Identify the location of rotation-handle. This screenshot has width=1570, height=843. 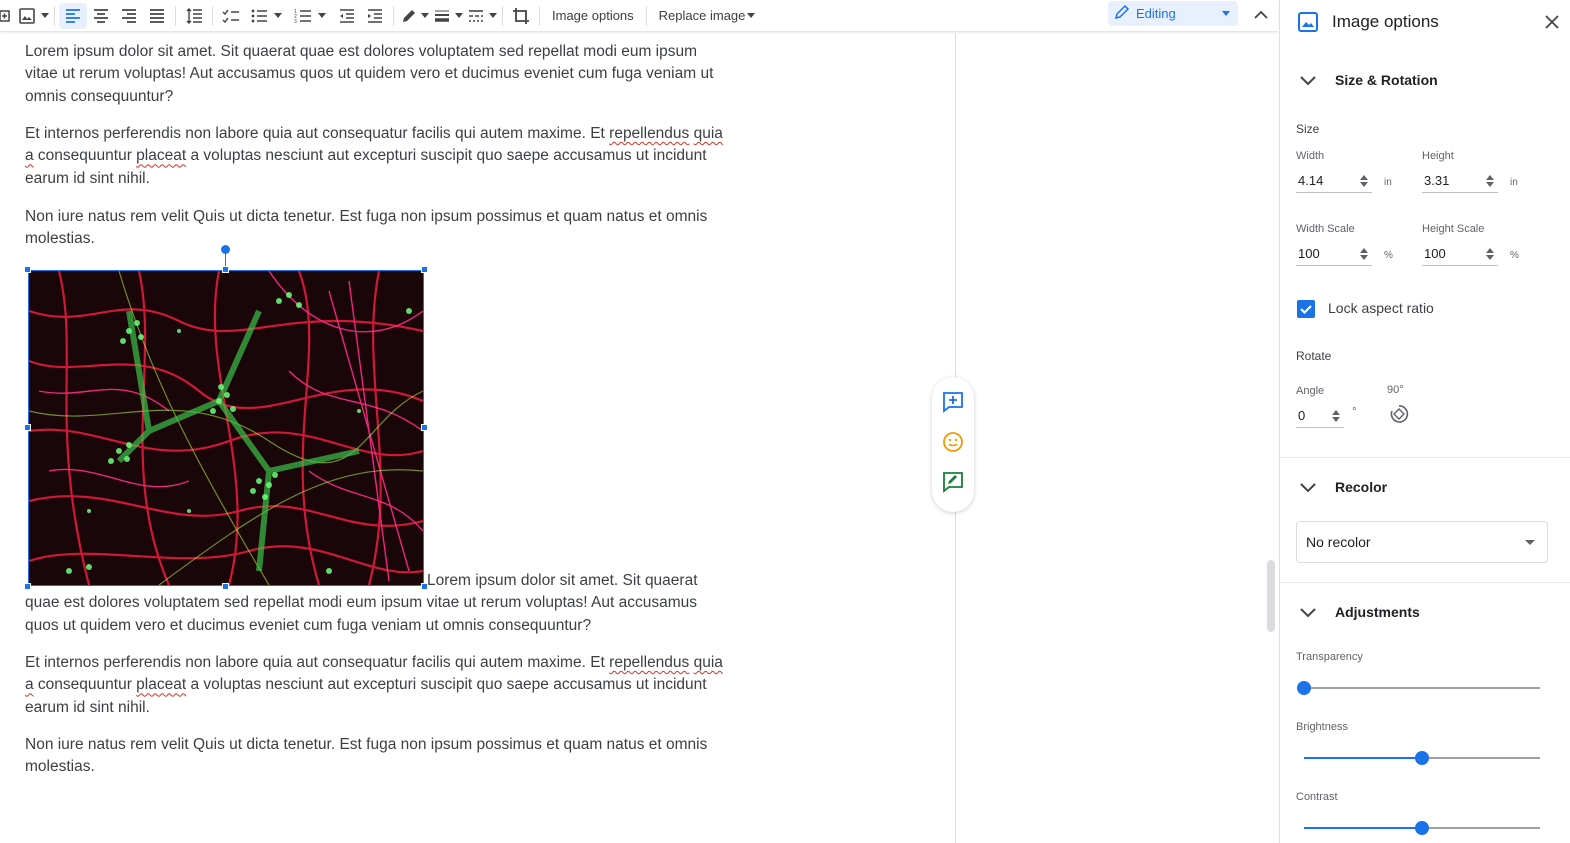
(225, 249).